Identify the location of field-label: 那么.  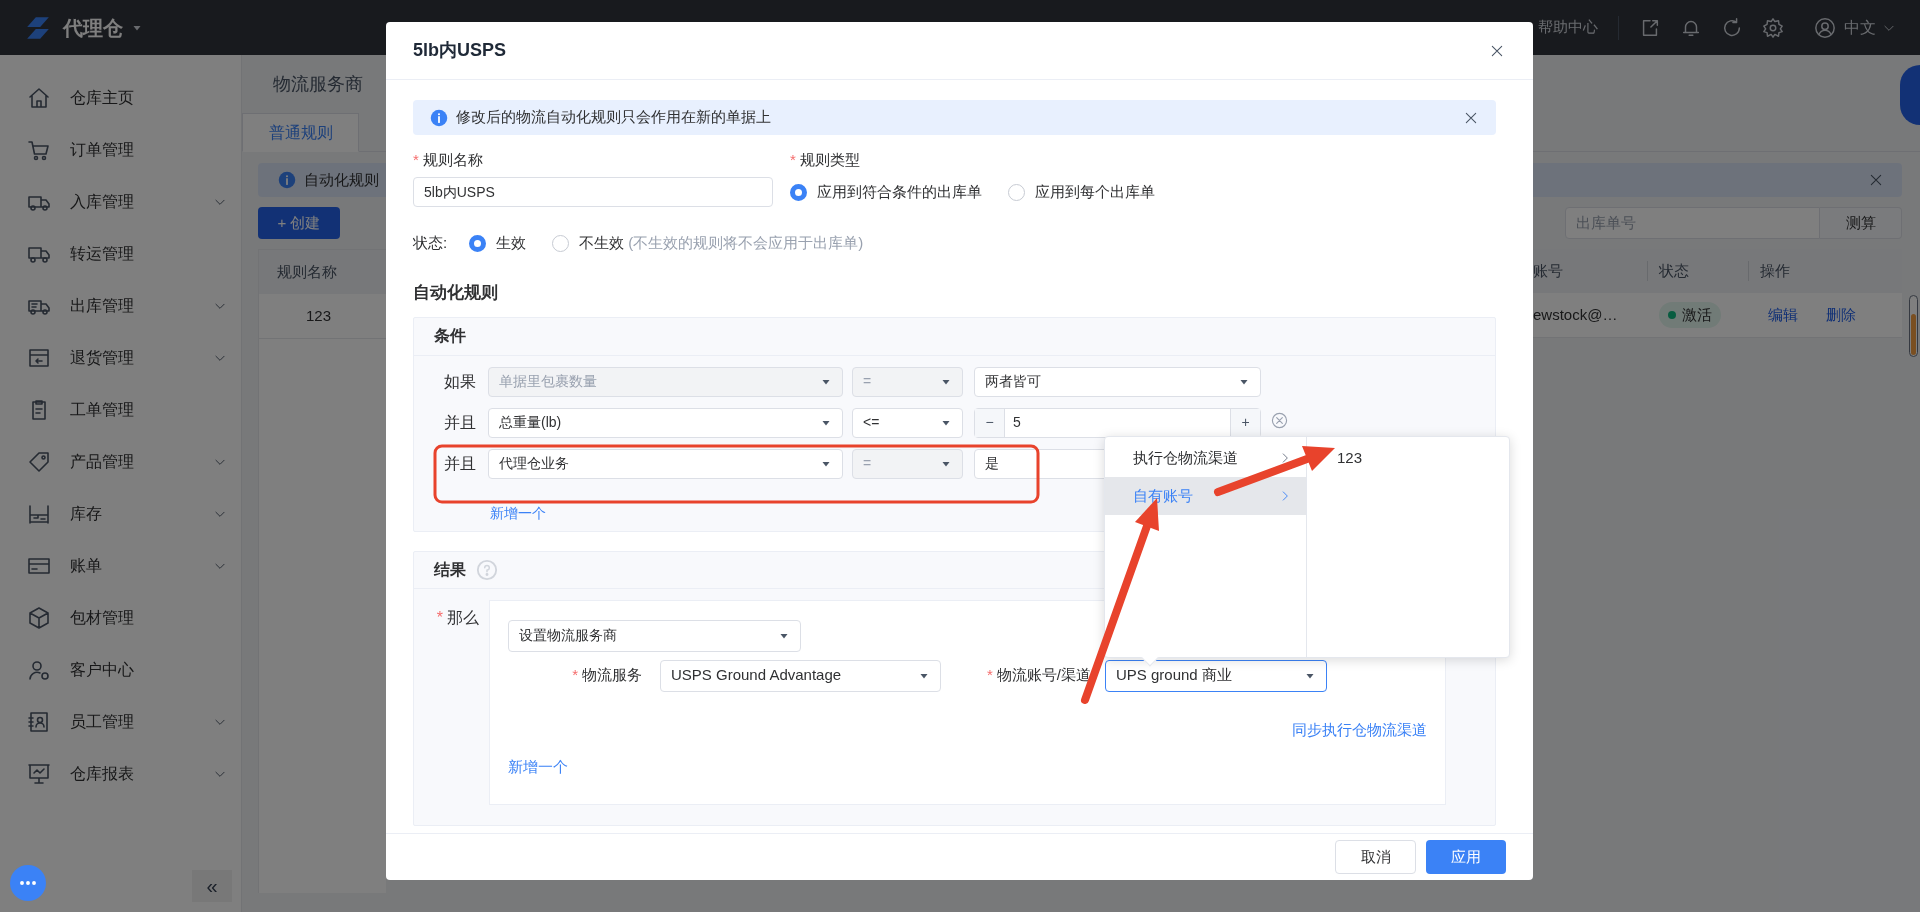
(463, 617).